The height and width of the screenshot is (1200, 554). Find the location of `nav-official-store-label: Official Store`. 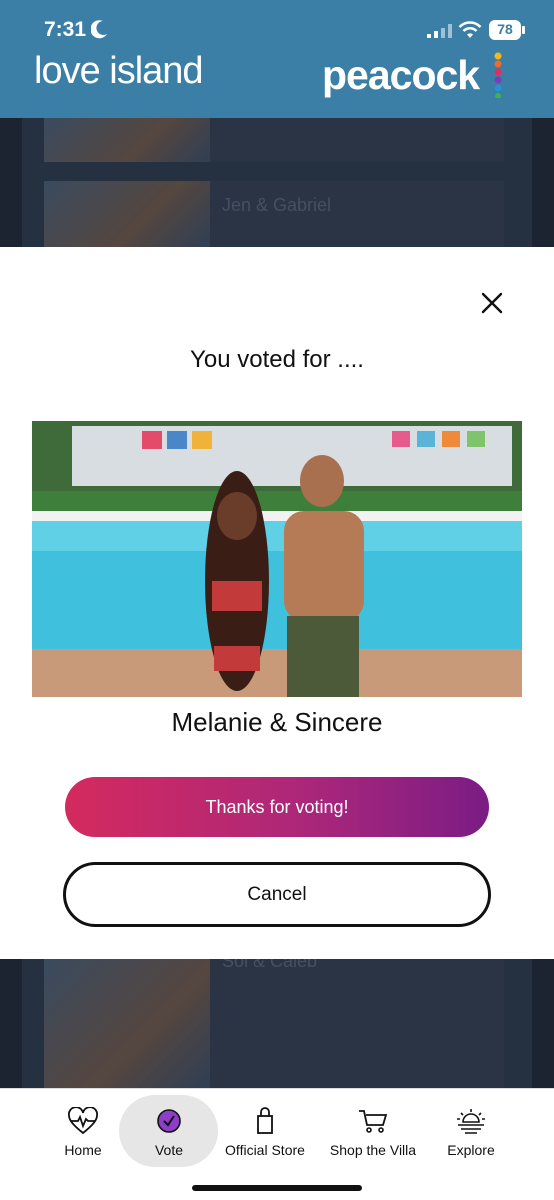

nav-official-store-label: Official Store is located at coordinates (265, 1150).